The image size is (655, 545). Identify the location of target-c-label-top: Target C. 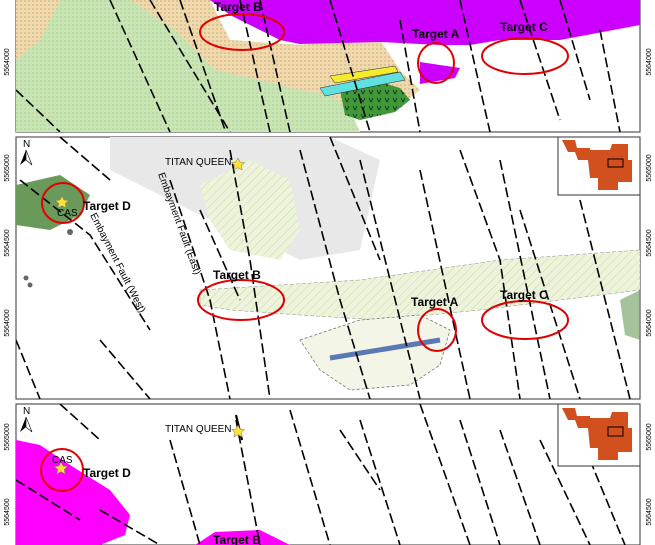
(524, 27).